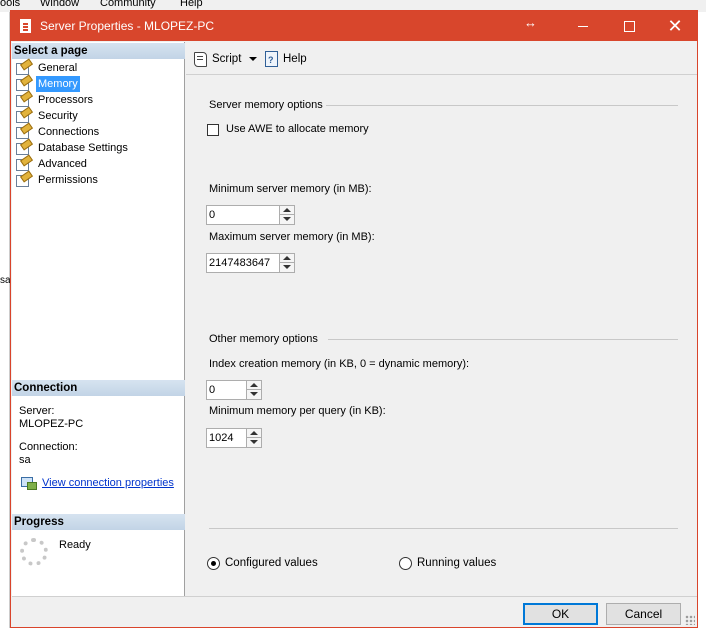 The width and height of the screenshot is (706, 643). What do you see at coordinates (263, 339) in the screenshot?
I see `other-memory-options-title: Other memory options` at bounding box center [263, 339].